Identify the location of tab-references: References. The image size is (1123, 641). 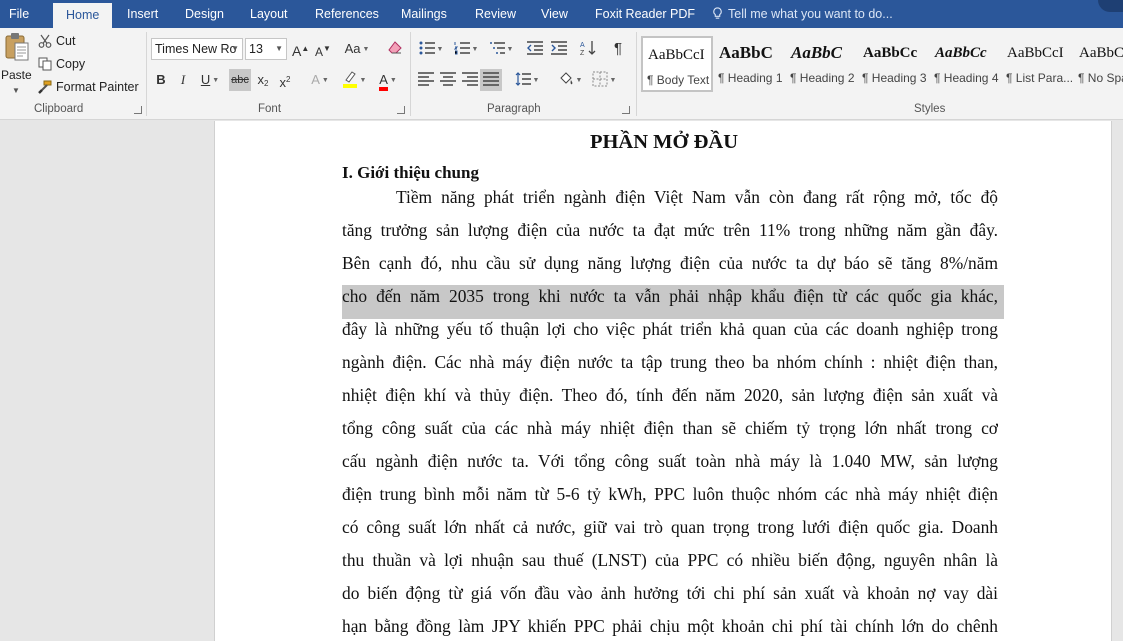
(347, 14).